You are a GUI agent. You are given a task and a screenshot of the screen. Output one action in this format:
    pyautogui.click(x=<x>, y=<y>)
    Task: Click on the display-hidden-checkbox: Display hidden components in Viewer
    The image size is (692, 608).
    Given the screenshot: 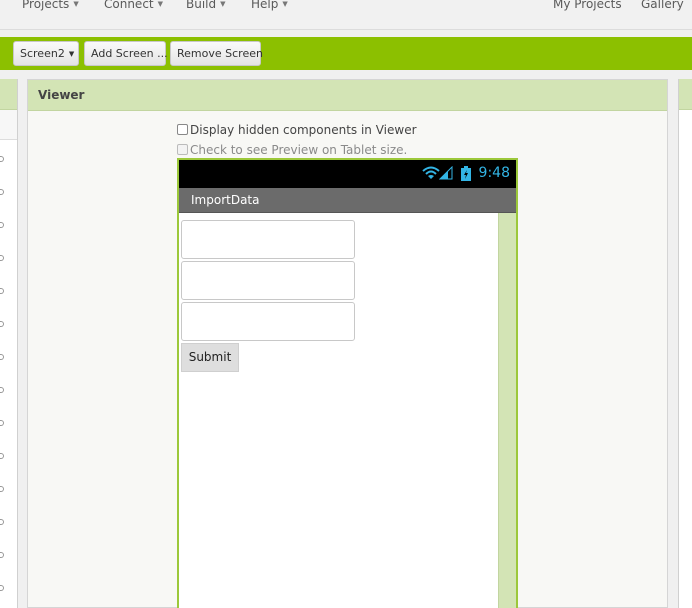 What is the action you would take?
    pyautogui.click(x=297, y=130)
    